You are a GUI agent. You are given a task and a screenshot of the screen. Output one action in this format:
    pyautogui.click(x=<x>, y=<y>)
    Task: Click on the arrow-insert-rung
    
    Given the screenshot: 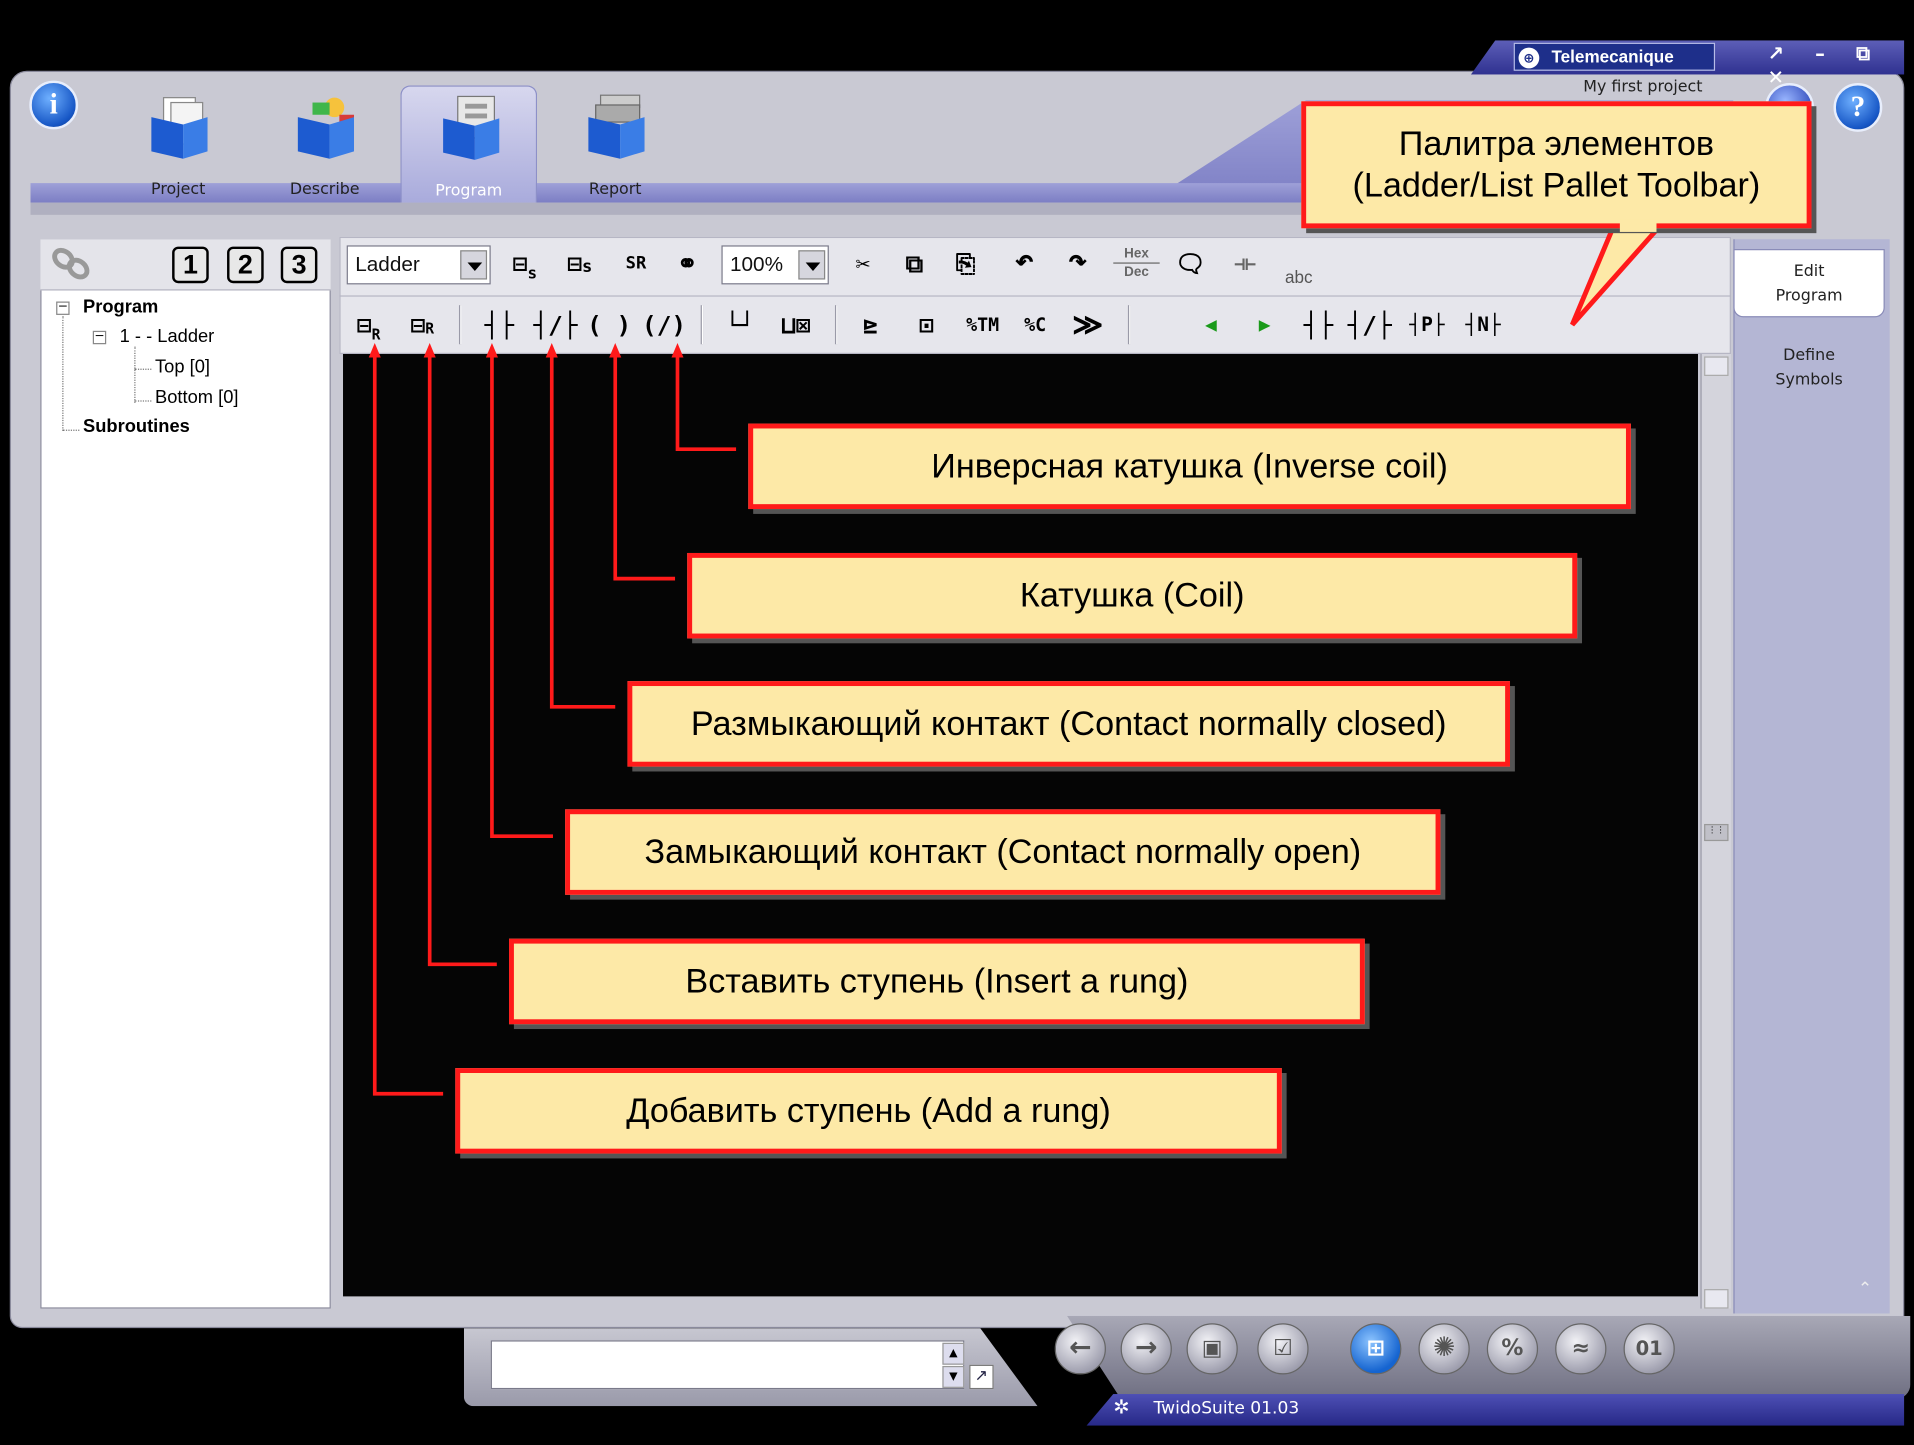 What is the action you would take?
    pyautogui.click(x=460, y=655)
    